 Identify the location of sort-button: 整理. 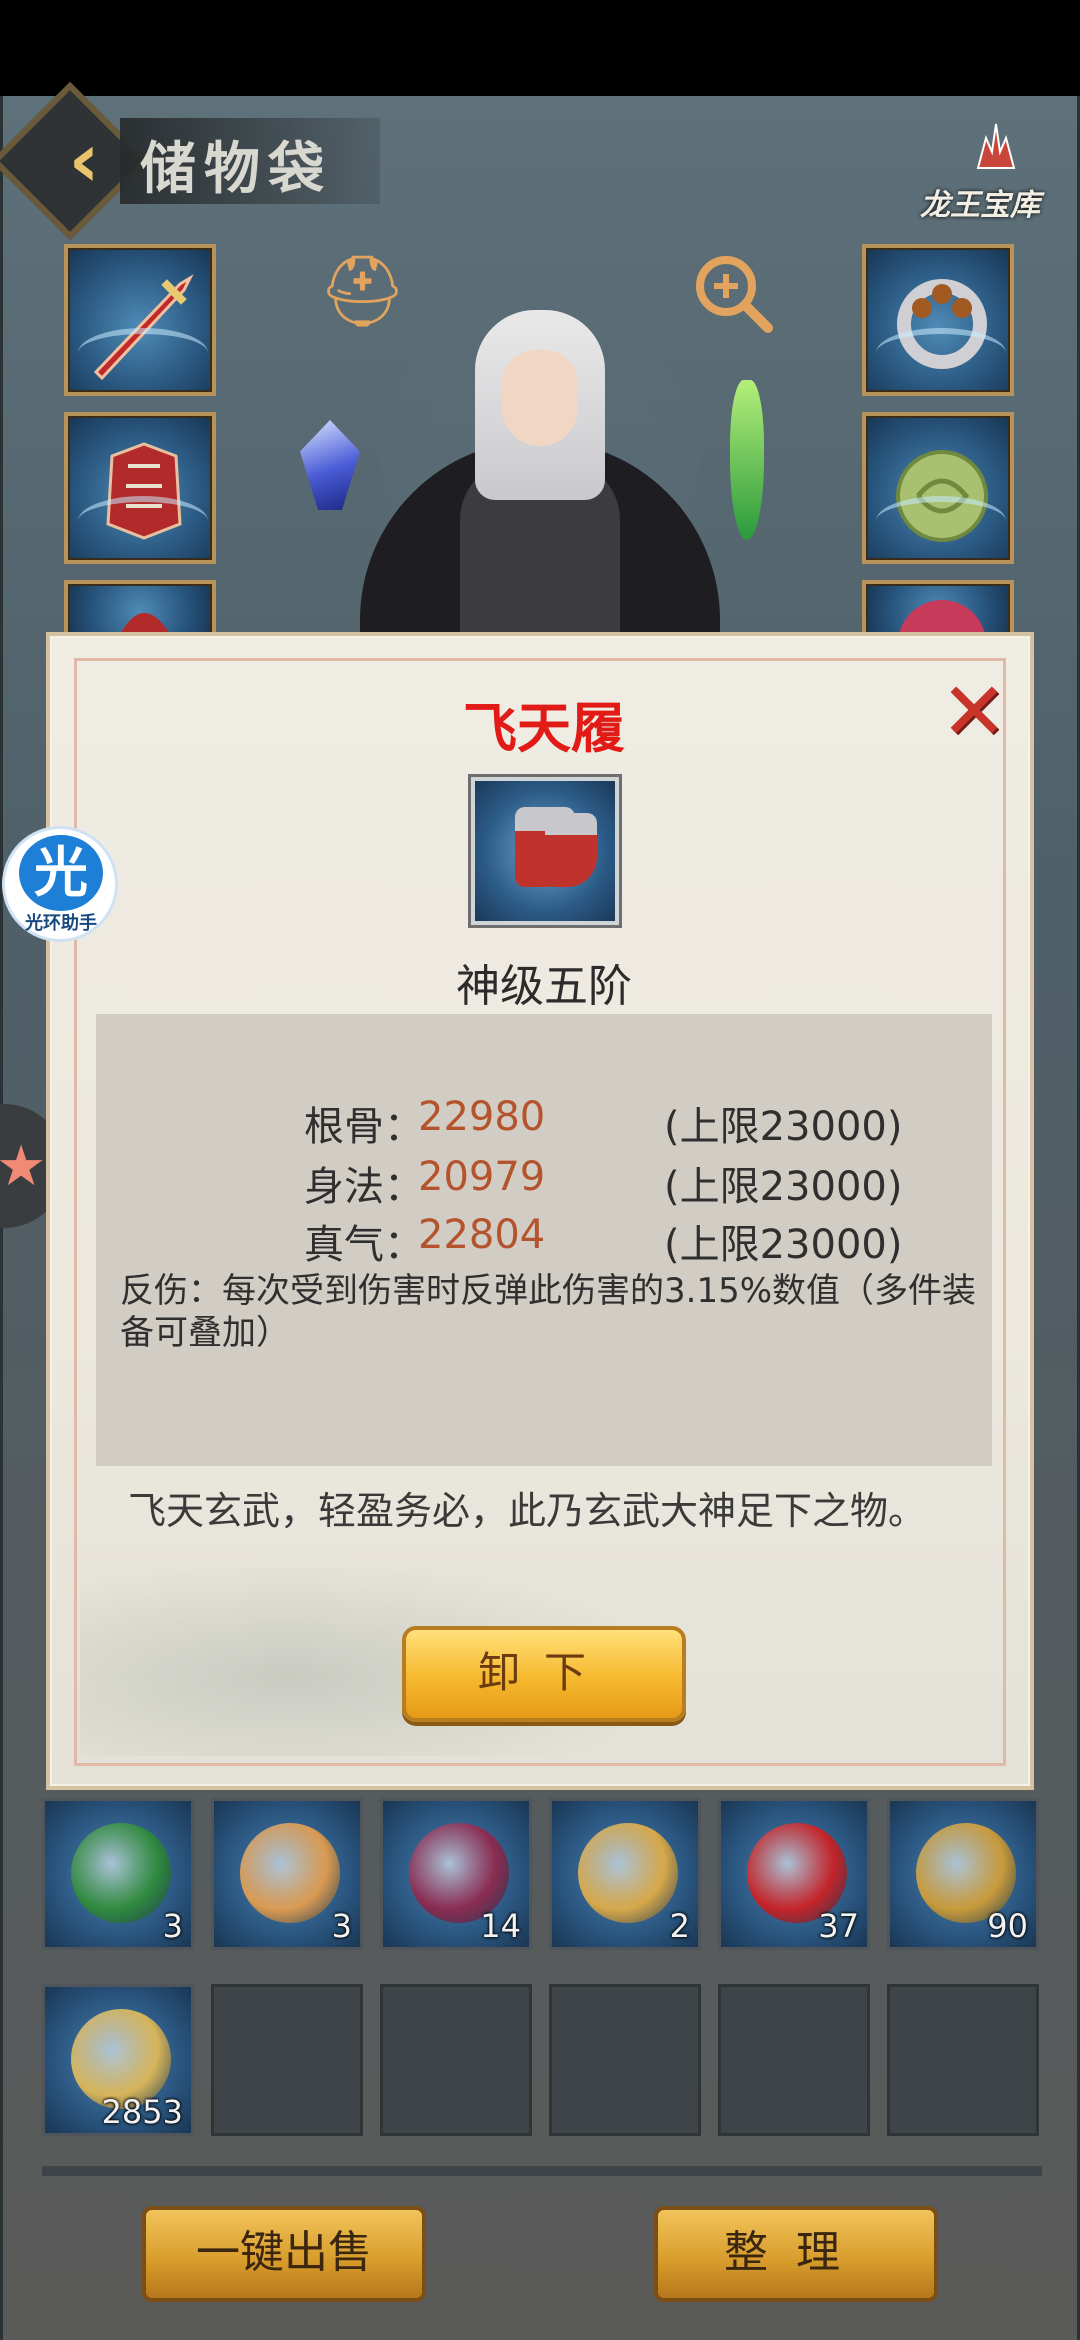
(796, 2254).